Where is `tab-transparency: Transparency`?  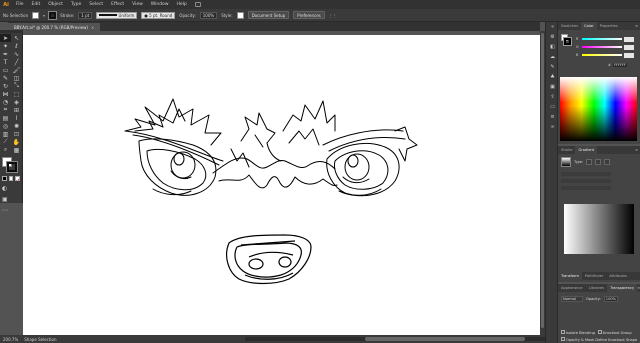
tab-transparency: Transparency is located at coordinates (622, 288).